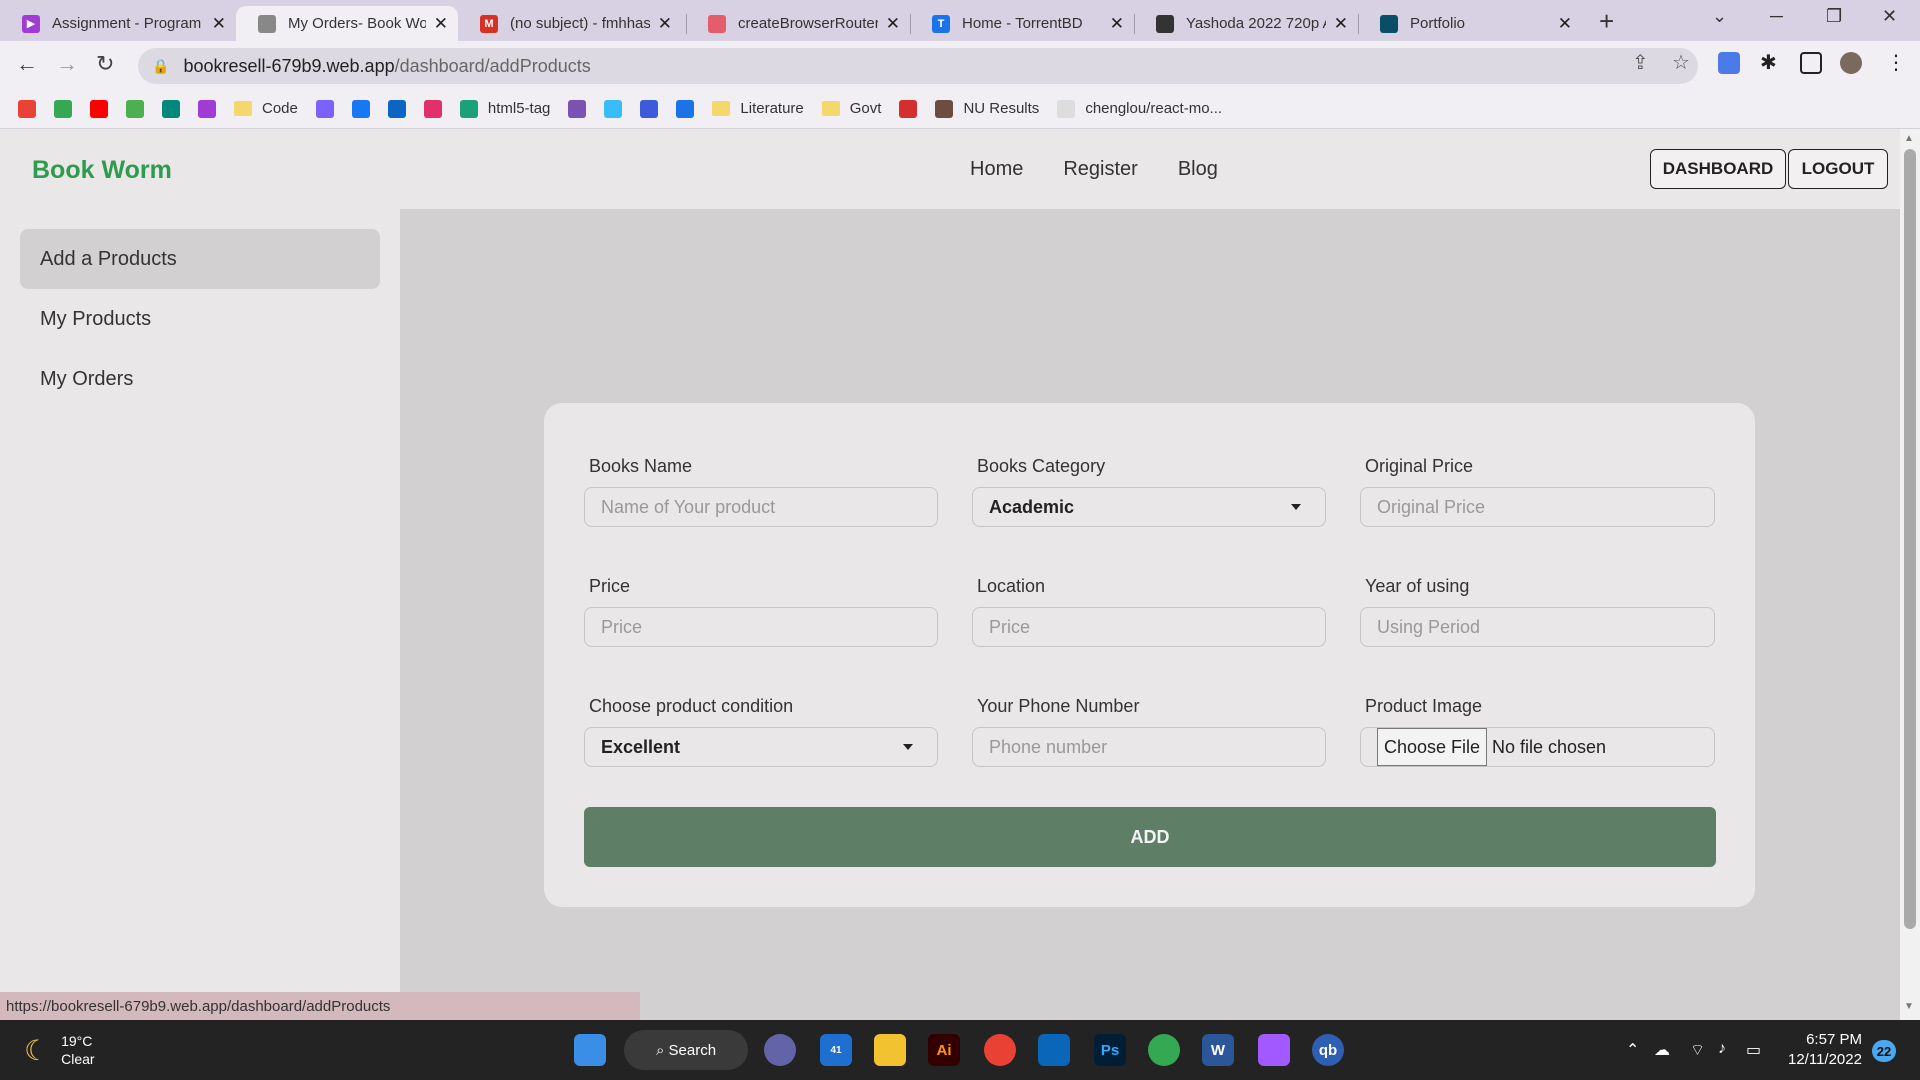 Image resolution: width=1920 pixels, height=1080 pixels. I want to click on sidebar-item-my-orders: My Orders, so click(200, 379).